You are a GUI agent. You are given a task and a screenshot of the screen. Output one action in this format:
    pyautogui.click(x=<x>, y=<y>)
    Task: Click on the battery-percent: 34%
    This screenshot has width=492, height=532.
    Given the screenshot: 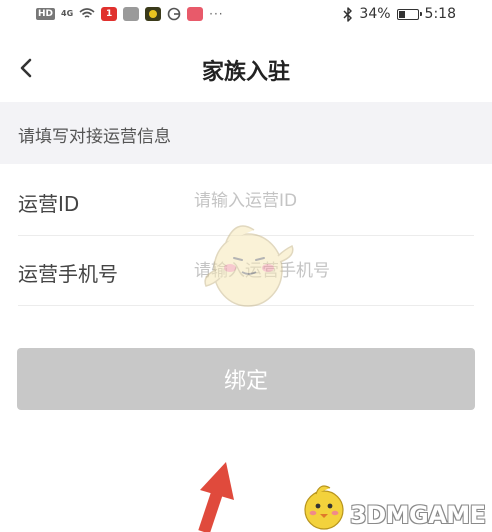 What is the action you would take?
    pyautogui.click(x=375, y=14)
    